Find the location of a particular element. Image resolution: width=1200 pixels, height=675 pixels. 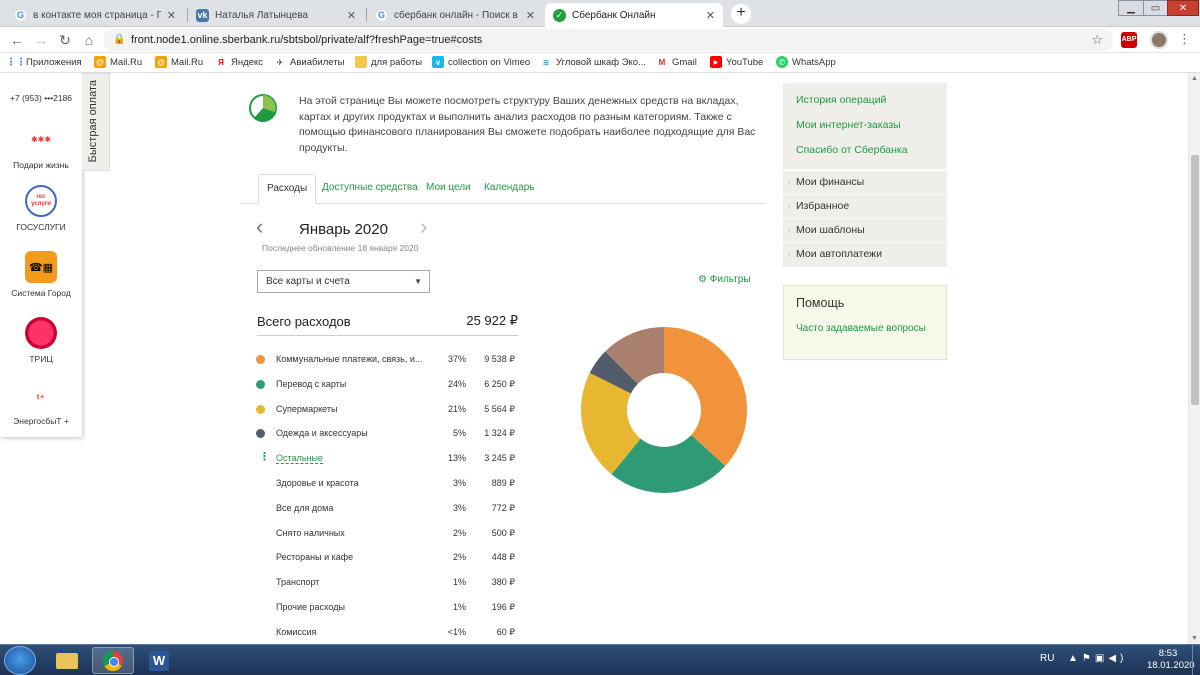

menu-label: Мои автоплатежи is located at coordinates (839, 254).